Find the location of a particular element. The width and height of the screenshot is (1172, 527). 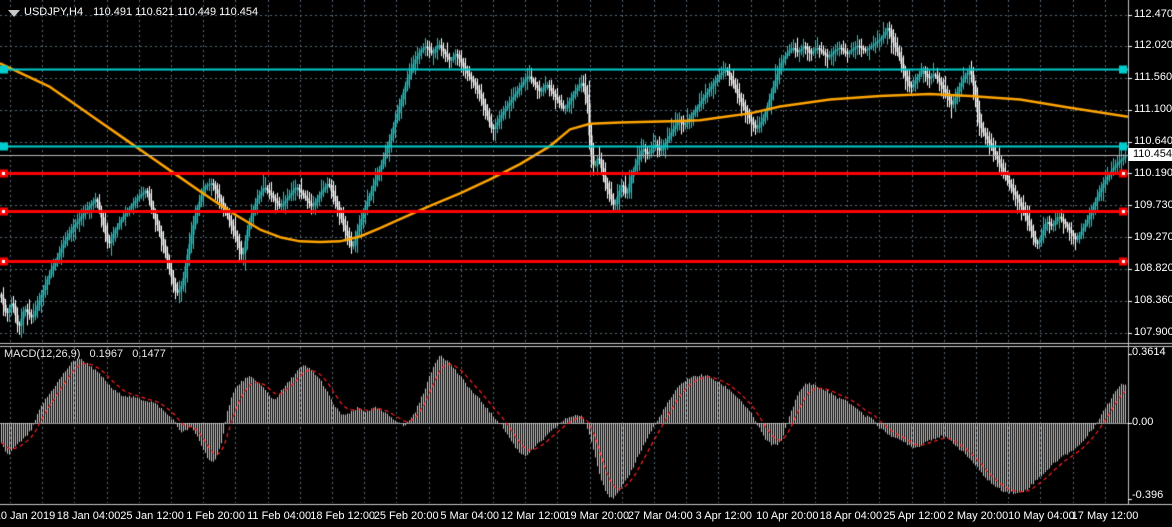

time-axis-label: 10 May 04:00 is located at coordinates (1041, 516).